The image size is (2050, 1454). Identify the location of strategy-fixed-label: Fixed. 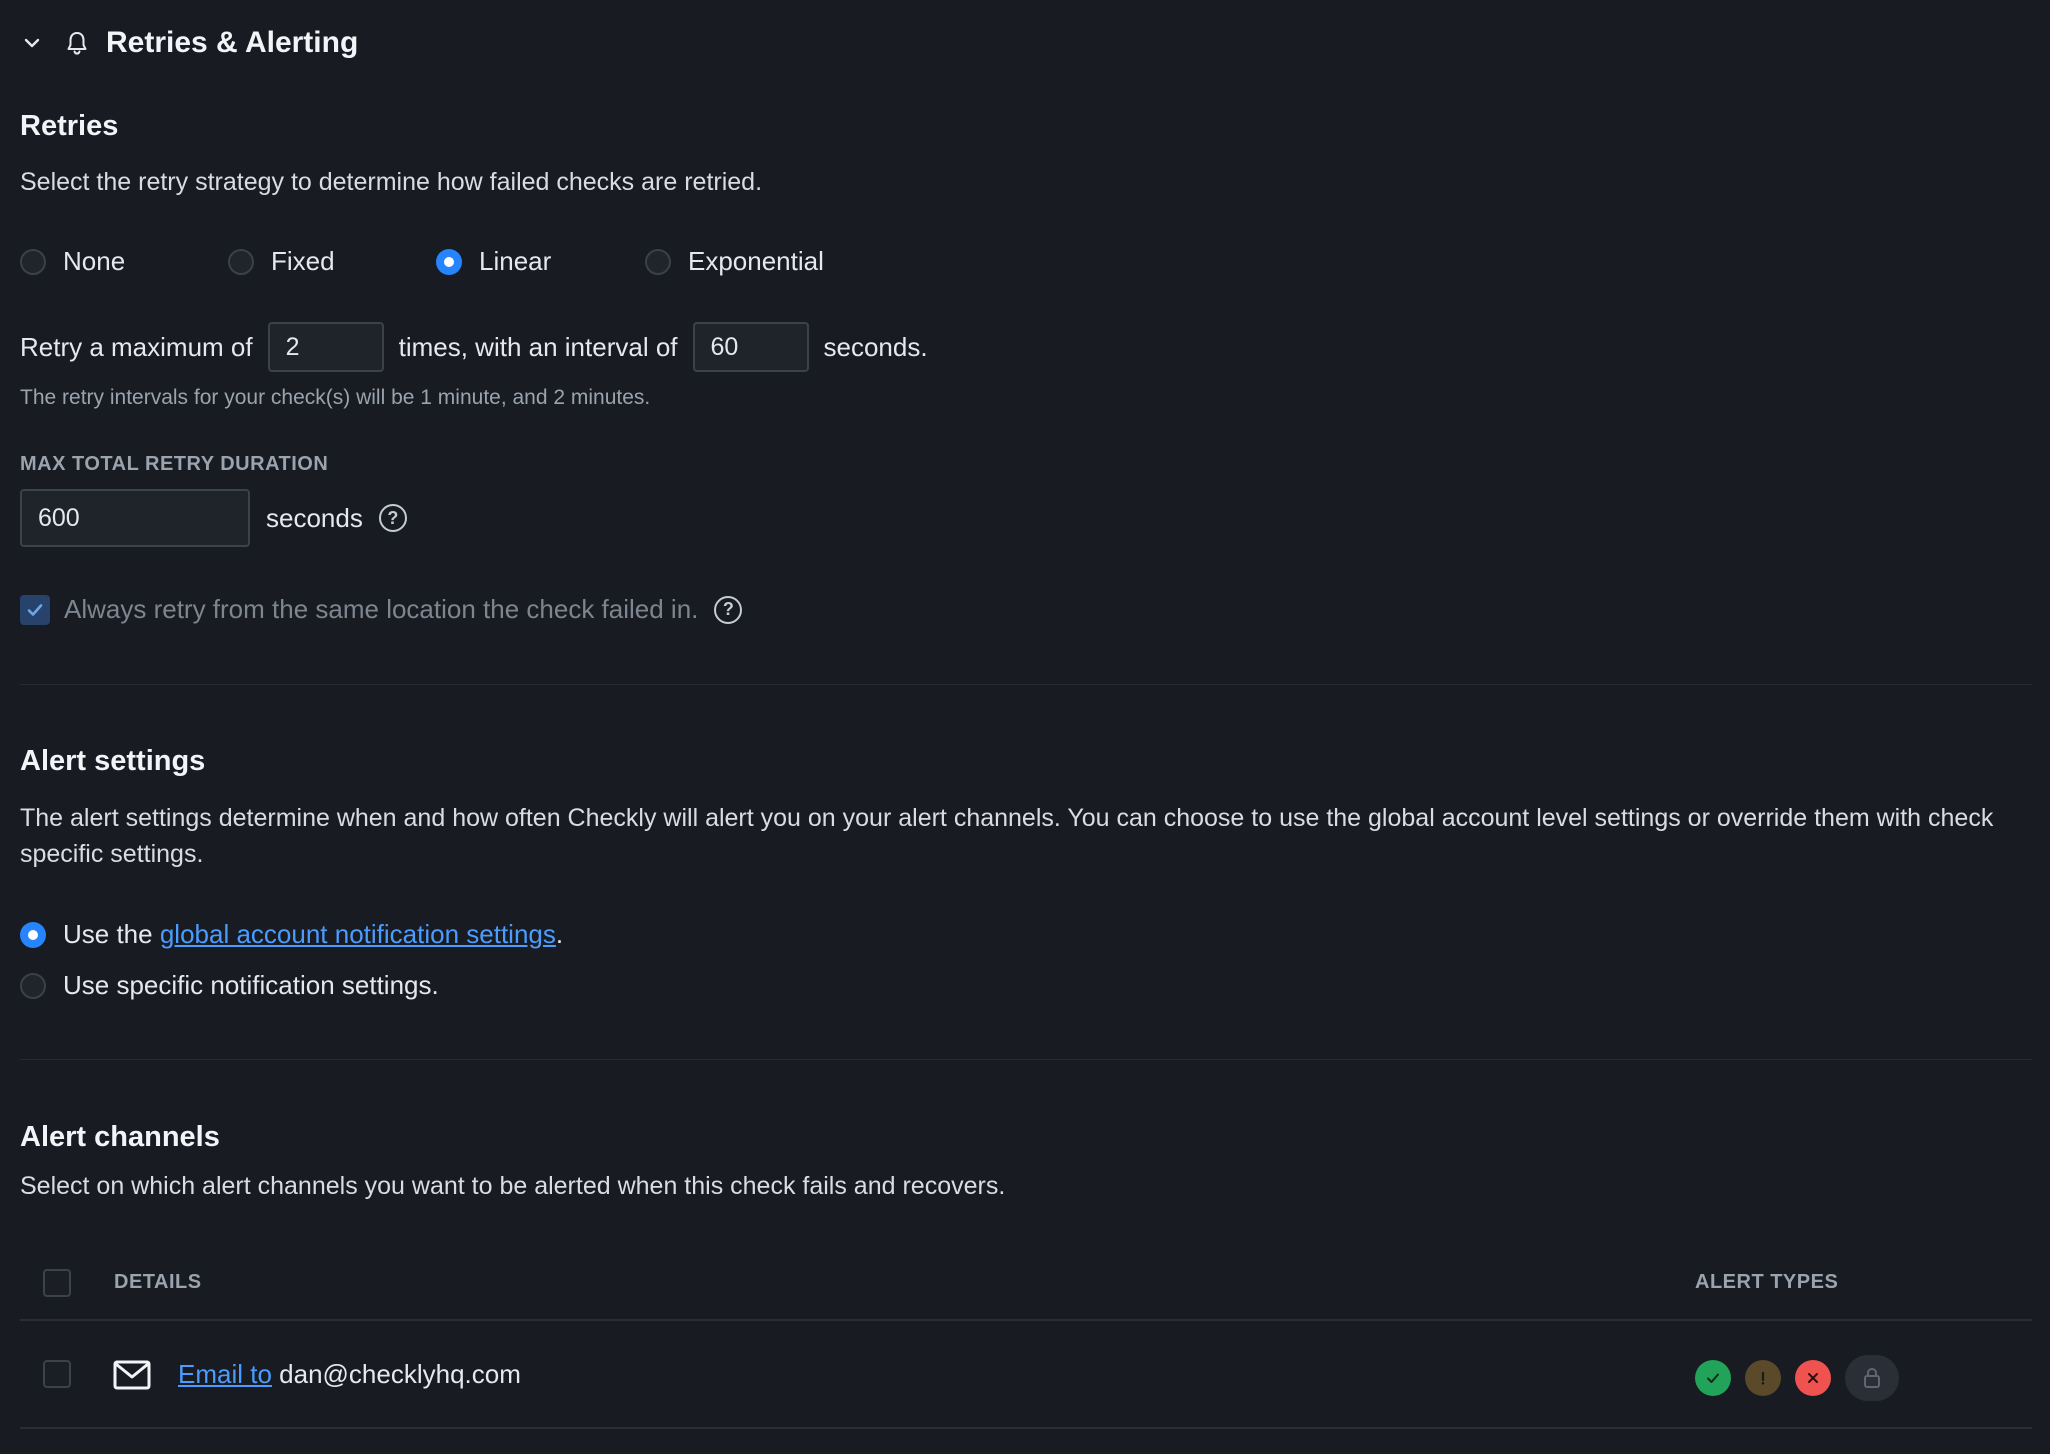
(303, 261).